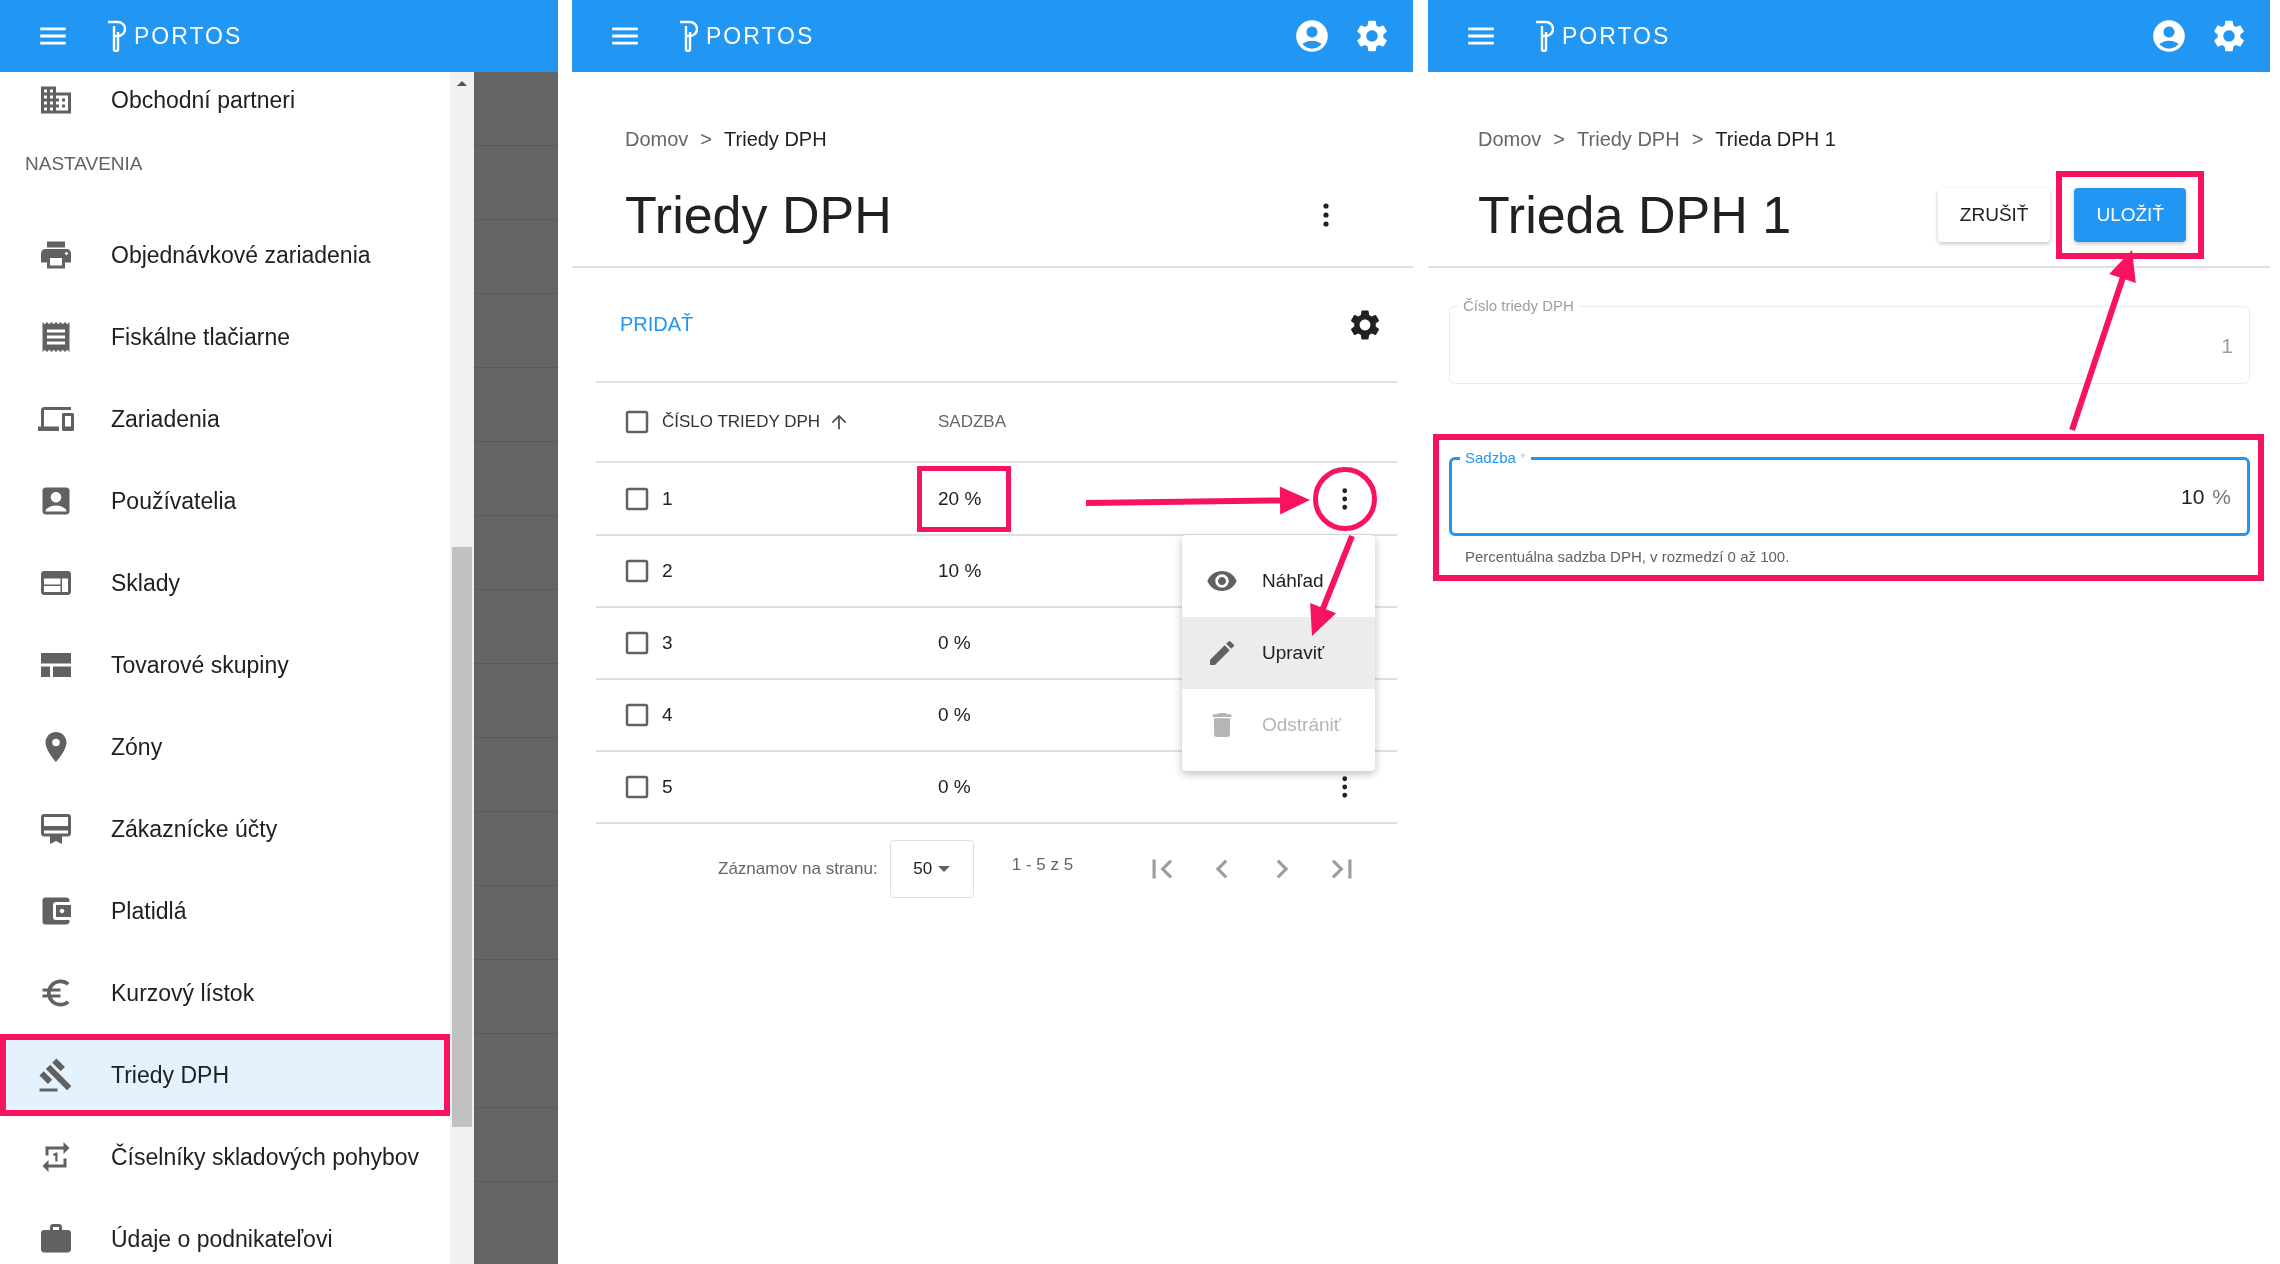 Image resolution: width=2280 pixels, height=1264 pixels. Describe the element at coordinates (1627, 556) in the screenshot. I see `helper-text: Percentuálna sadzba DPH, v rozmedzí 0 až 100.` at that location.